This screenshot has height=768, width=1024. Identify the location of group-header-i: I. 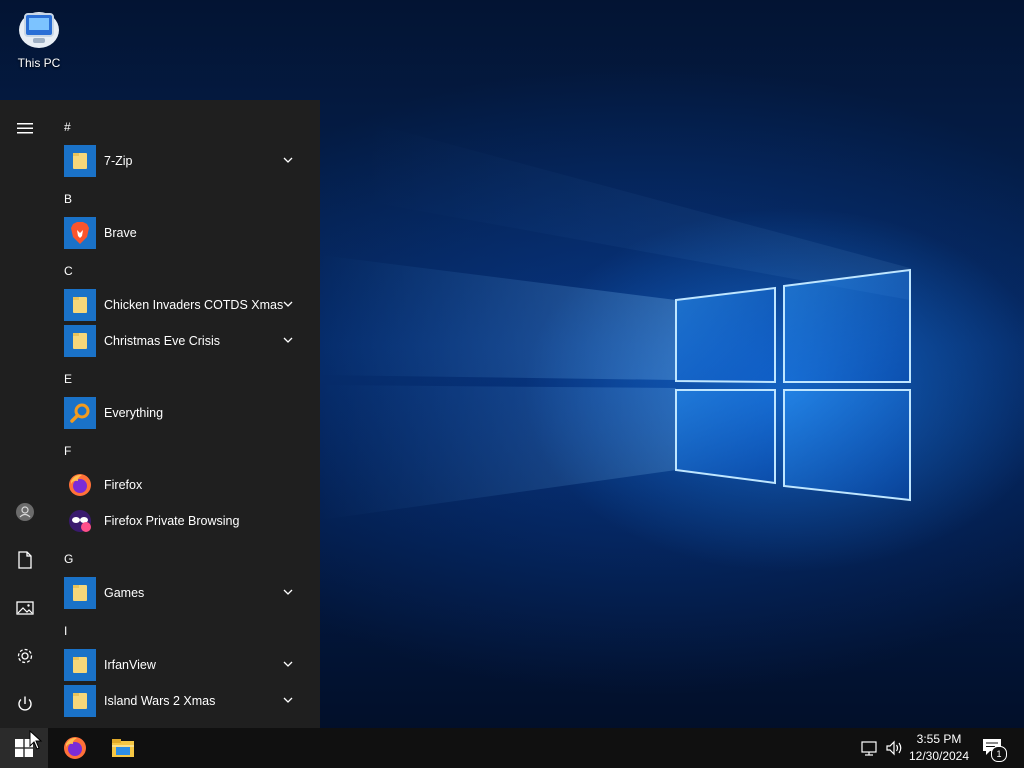
(79, 631).